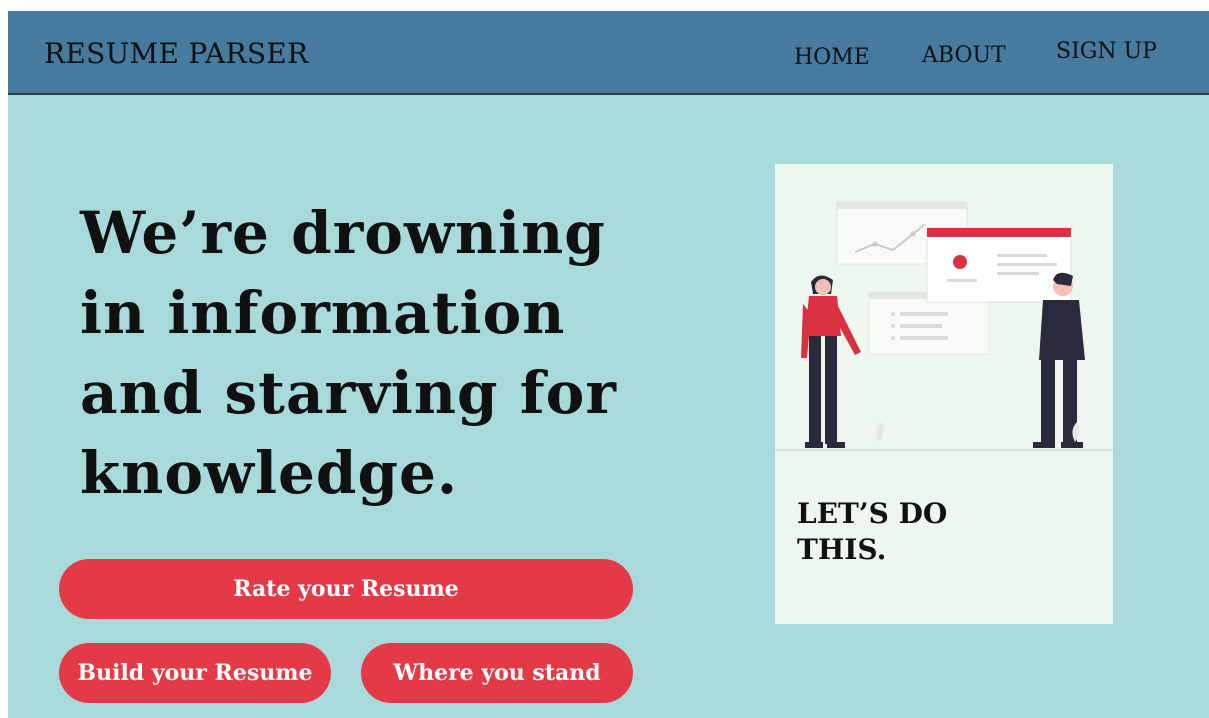 The height and width of the screenshot is (718, 1209). I want to click on cta-line: LET’S DO, so click(872, 513).